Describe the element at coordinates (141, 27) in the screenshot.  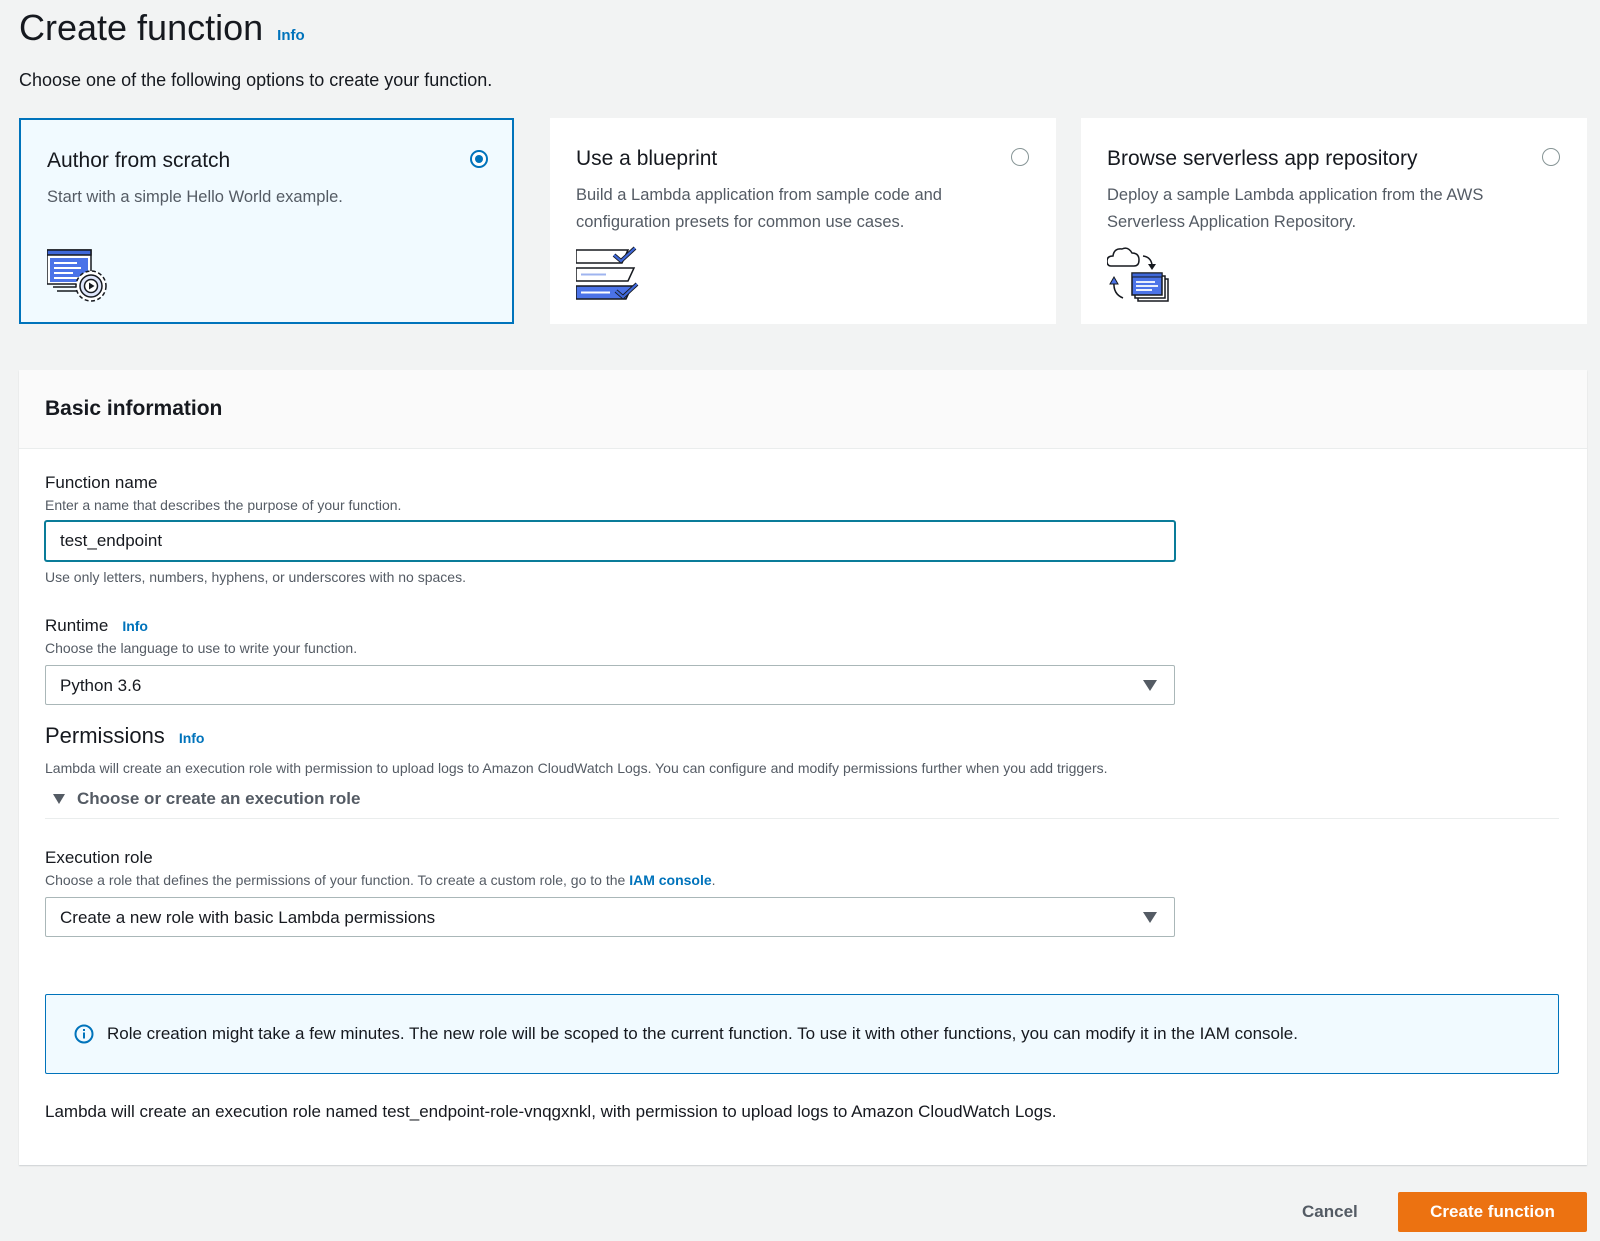
I see `page-title: Create function` at that location.